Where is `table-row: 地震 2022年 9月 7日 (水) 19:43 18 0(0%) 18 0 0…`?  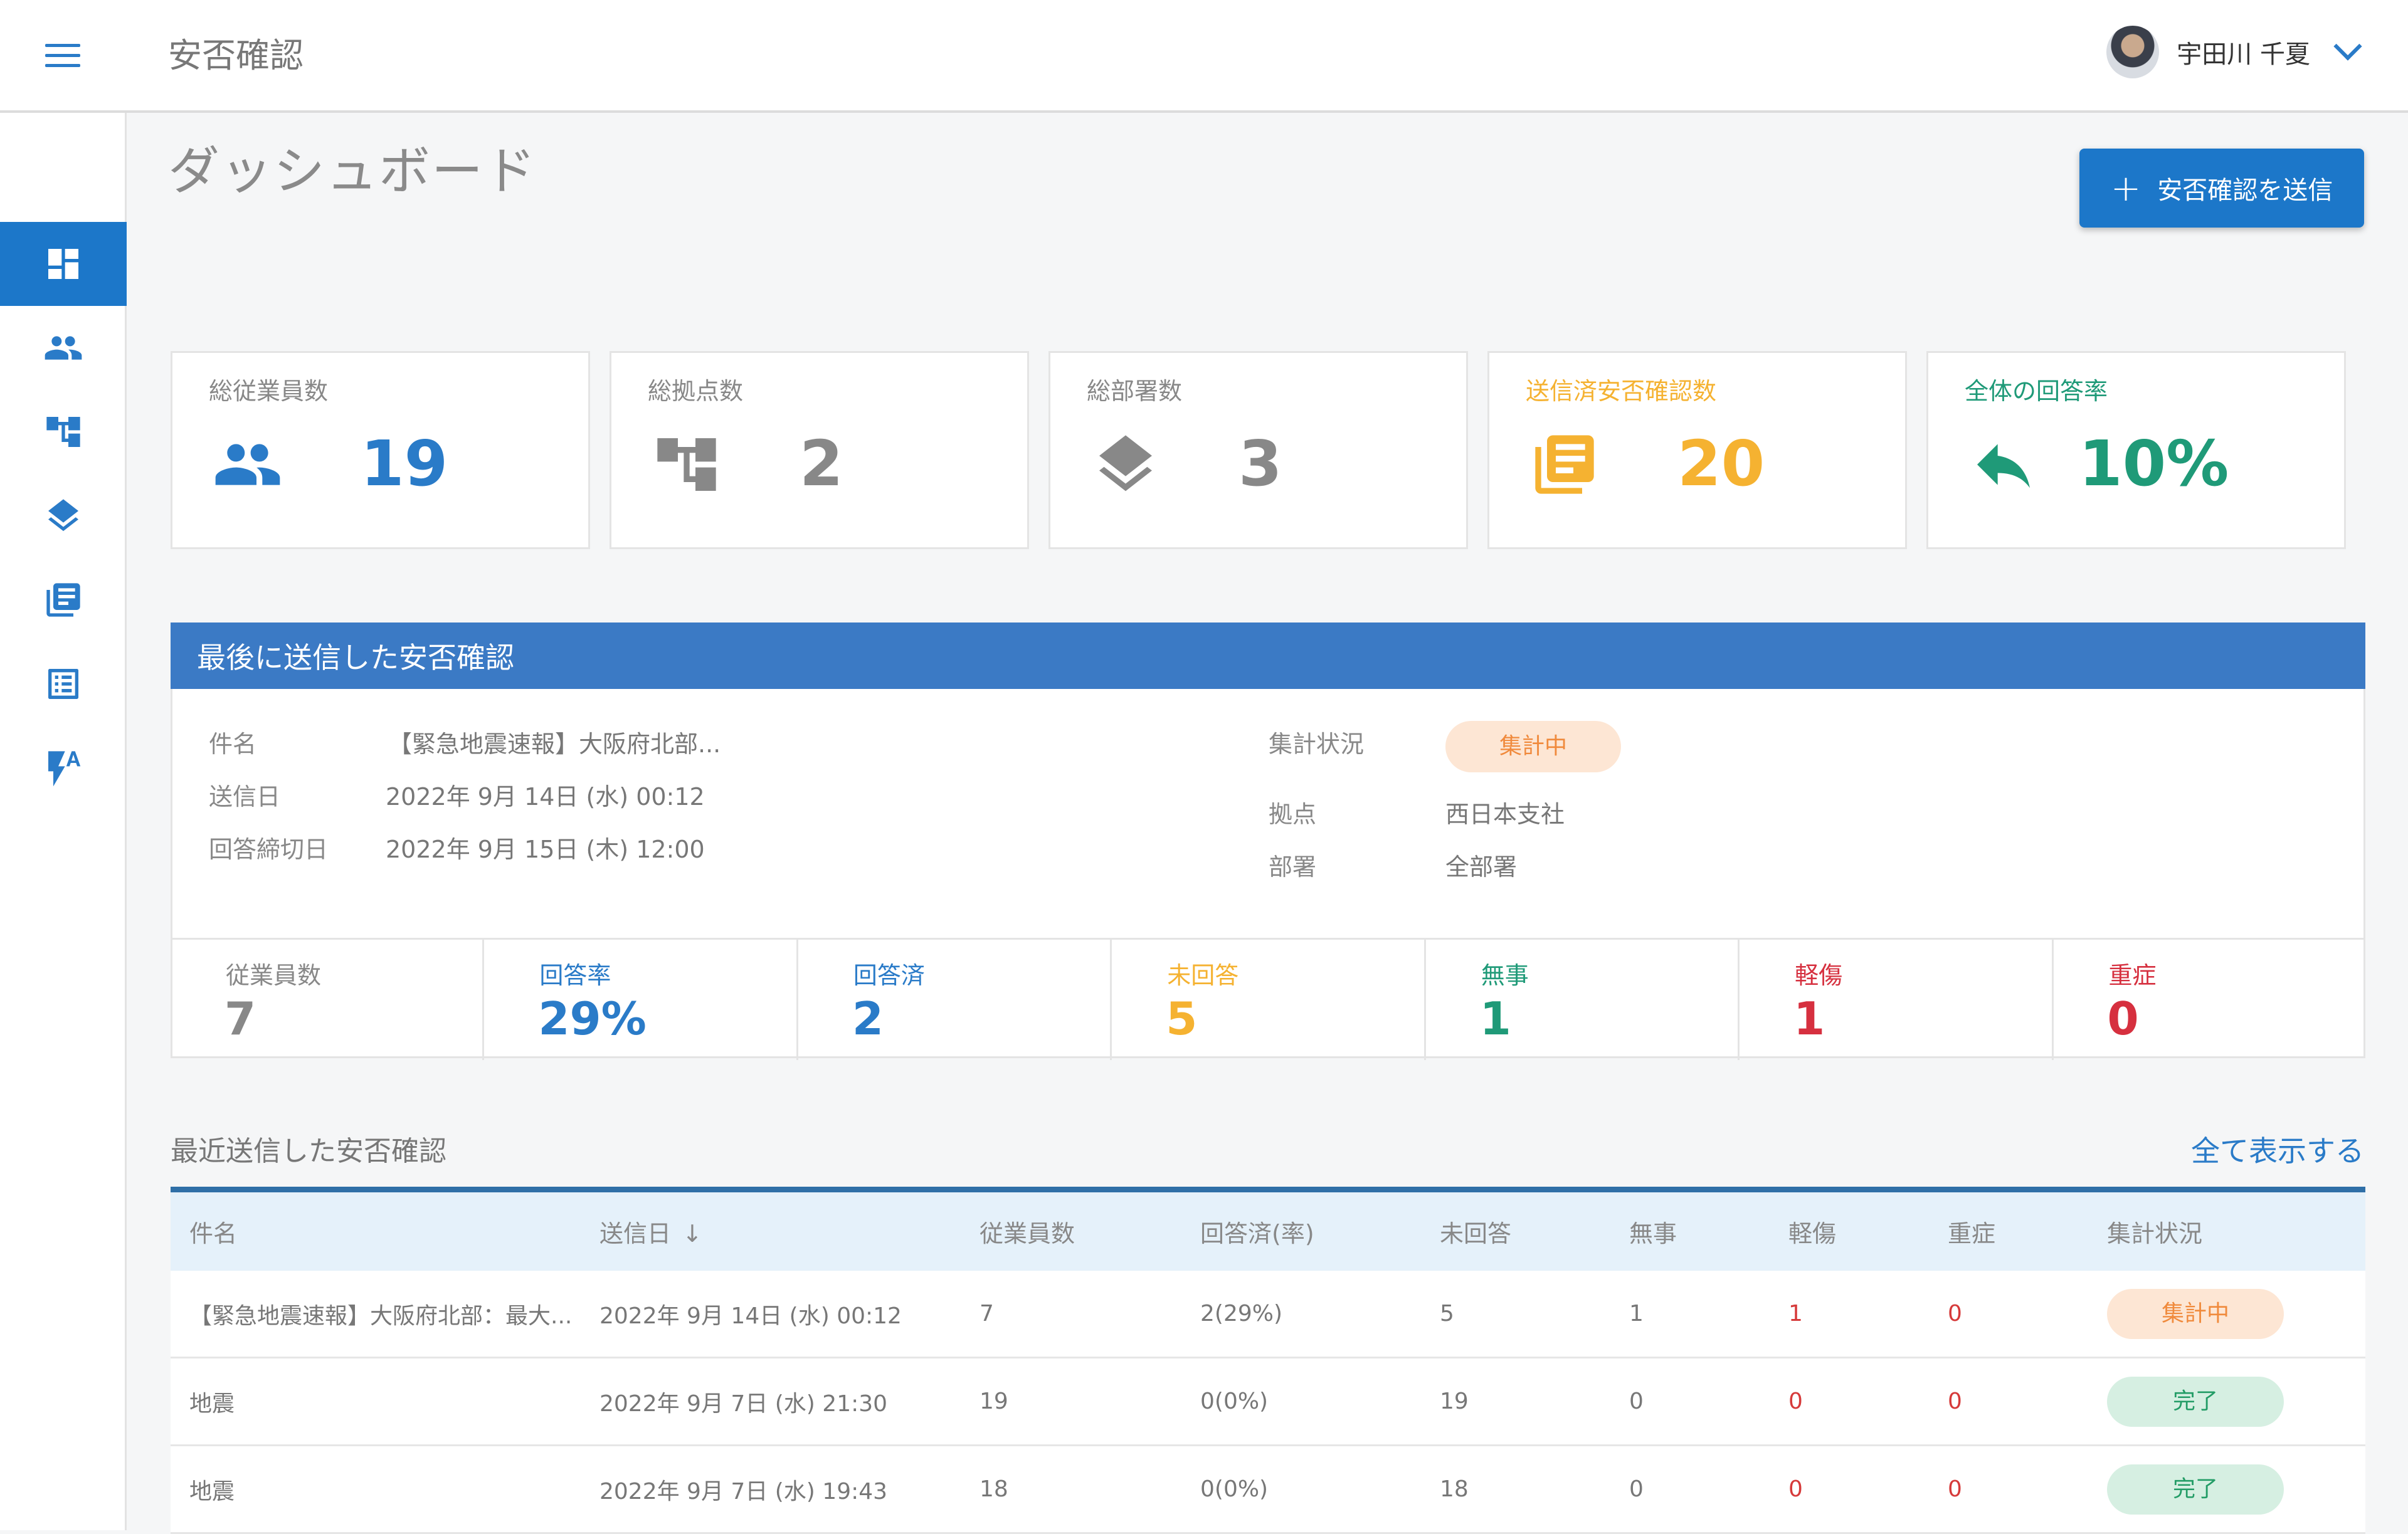
table-row: 地震 2022年 9月 7日 (水) 19:43 18 0(0%) 18 0 0… is located at coordinates (1268, 1490).